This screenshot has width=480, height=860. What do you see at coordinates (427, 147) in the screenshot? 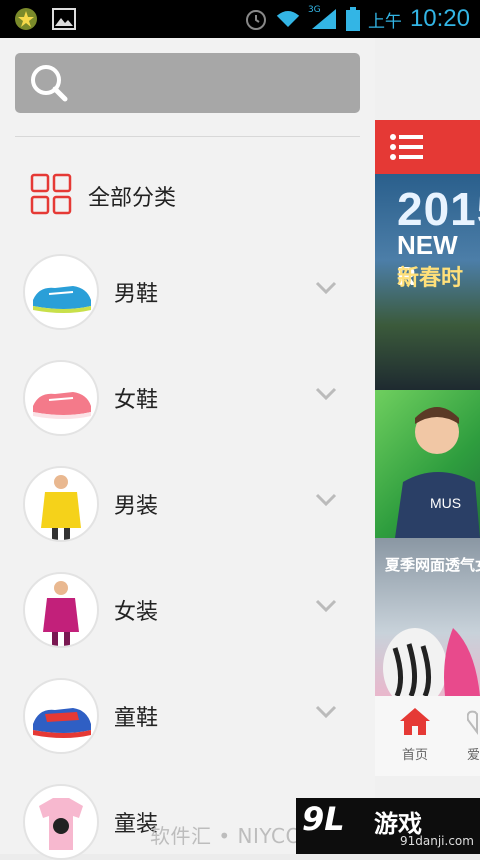
I see `menu-button` at bounding box center [427, 147].